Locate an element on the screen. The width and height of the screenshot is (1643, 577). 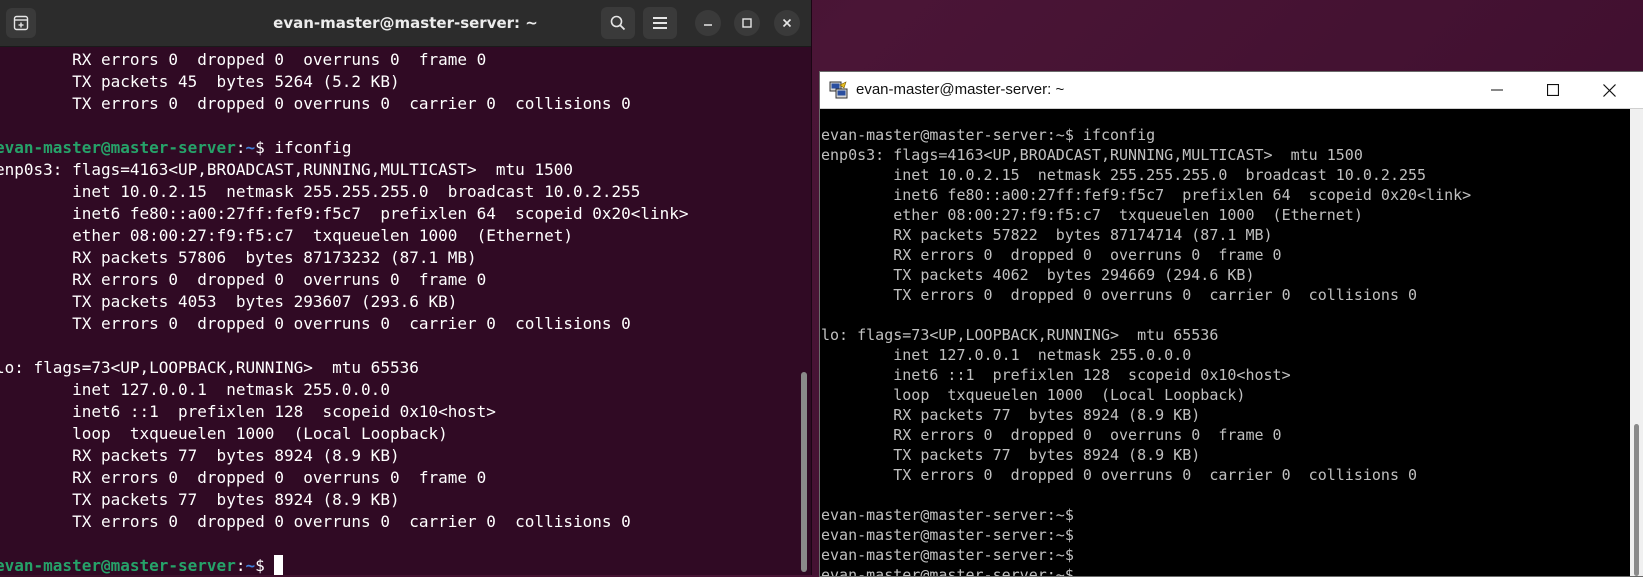
output-line: TX packets 4062 bytes 294669 (294.6 KB) is located at coordinates (1038, 275).